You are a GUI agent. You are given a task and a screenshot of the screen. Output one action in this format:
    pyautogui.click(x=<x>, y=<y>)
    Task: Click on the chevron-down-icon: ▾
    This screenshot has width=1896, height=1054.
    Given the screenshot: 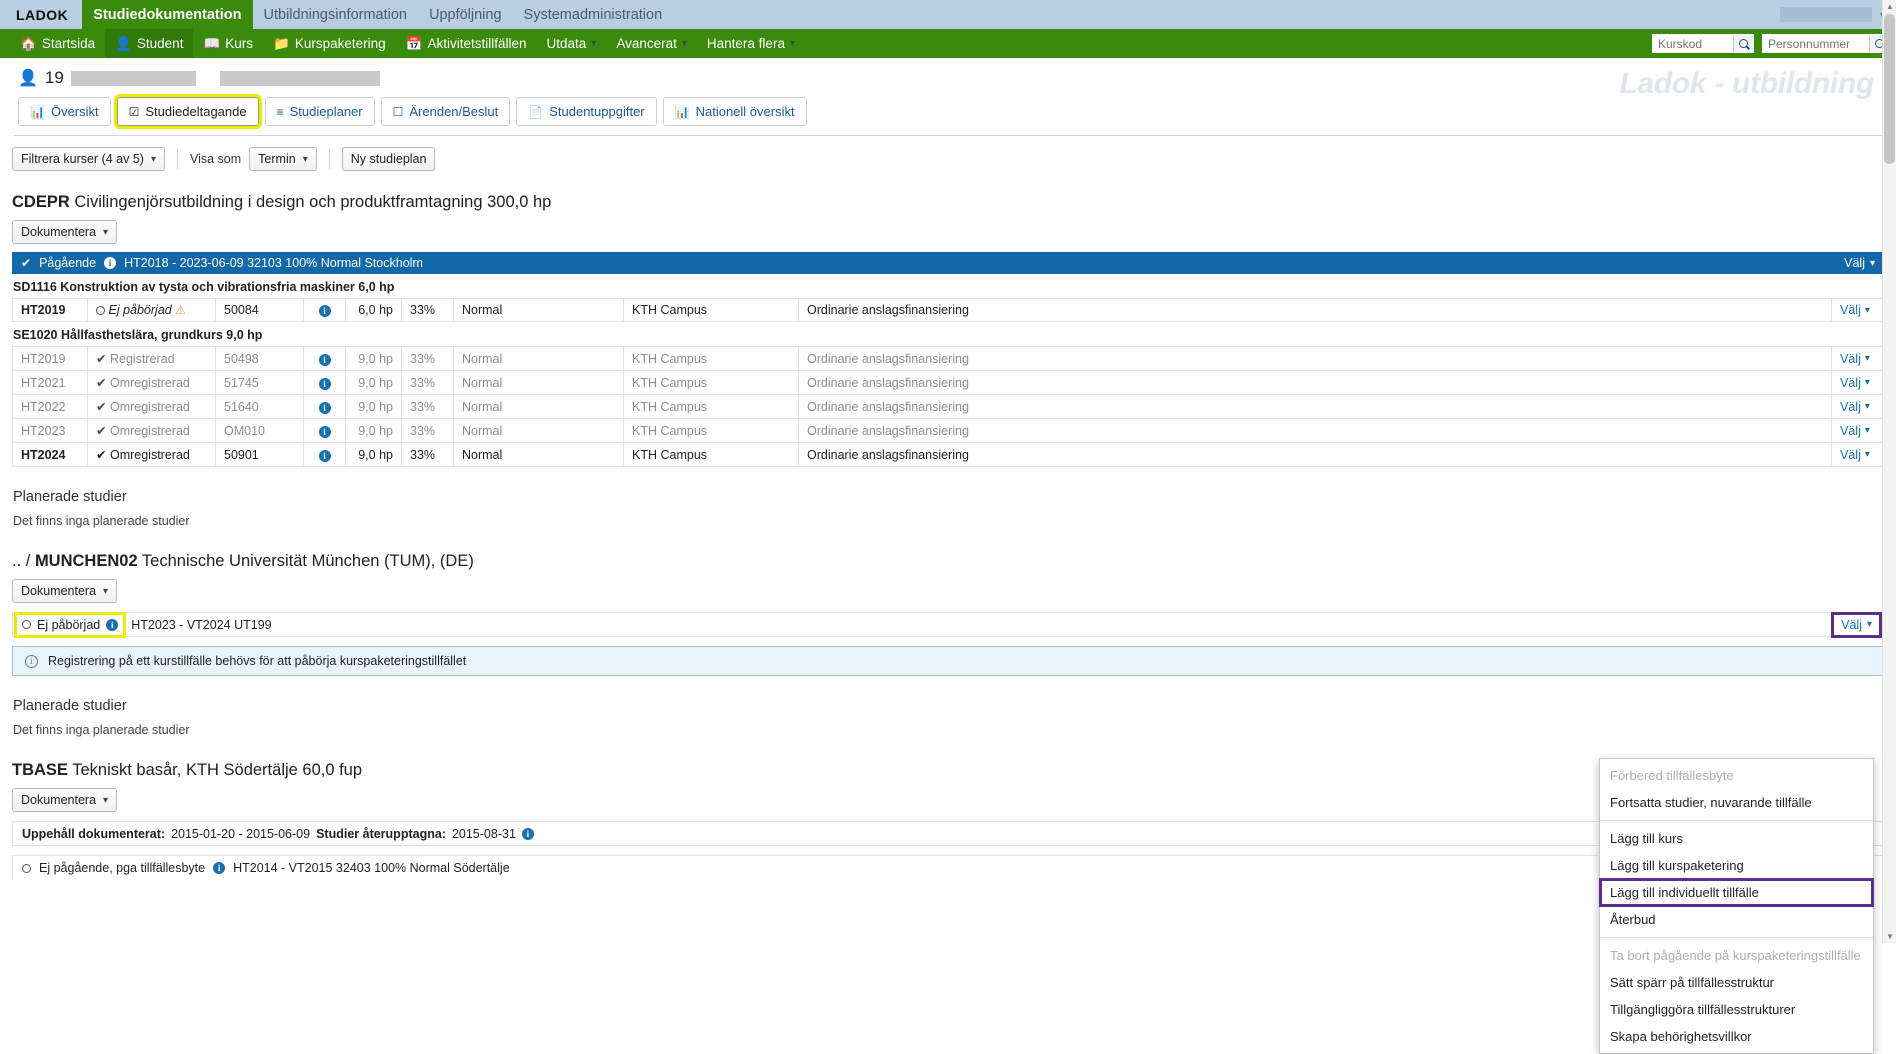 What is the action you would take?
    pyautogui.click(x=792, y=43)
    